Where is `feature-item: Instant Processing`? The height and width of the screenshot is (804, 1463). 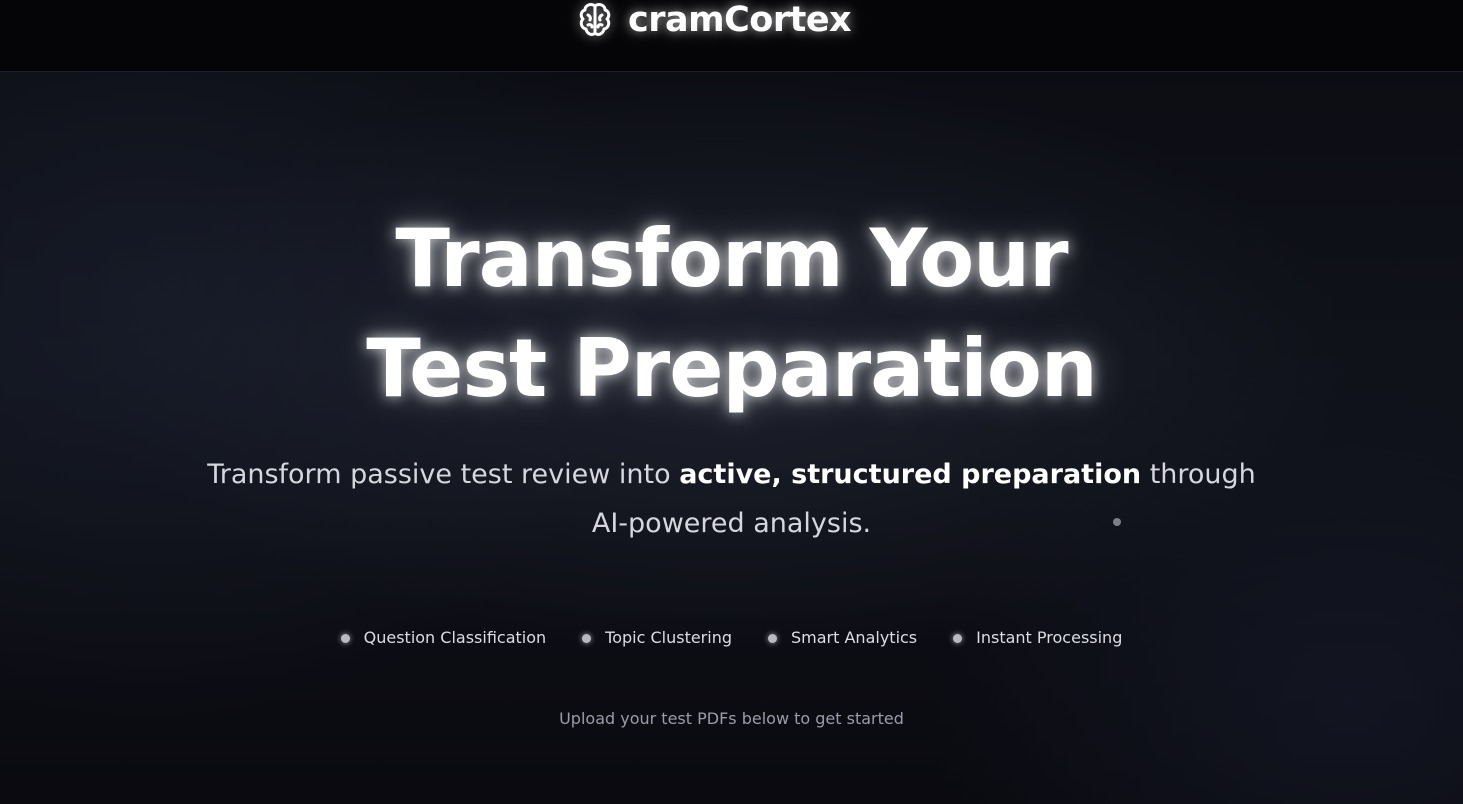 feature-item: Instant Processing is located at coordinates (1037, 638).